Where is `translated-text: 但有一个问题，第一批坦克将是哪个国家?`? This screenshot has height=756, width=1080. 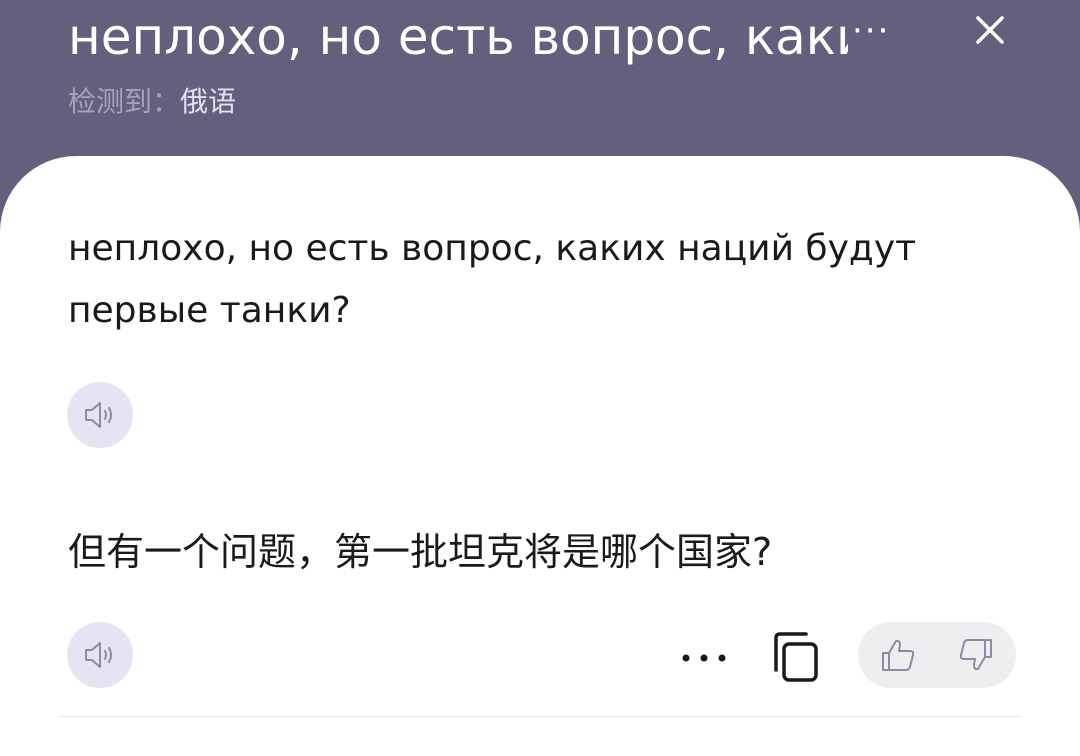 translated-text: 但有一个问题，第一批坦克将是哪个国家? is located at coordinates (420, 552).